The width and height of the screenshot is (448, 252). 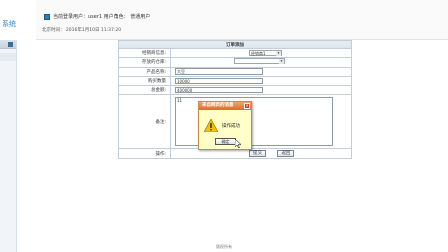 I want to click on remark-value: 11, so click(x=180, y=101).